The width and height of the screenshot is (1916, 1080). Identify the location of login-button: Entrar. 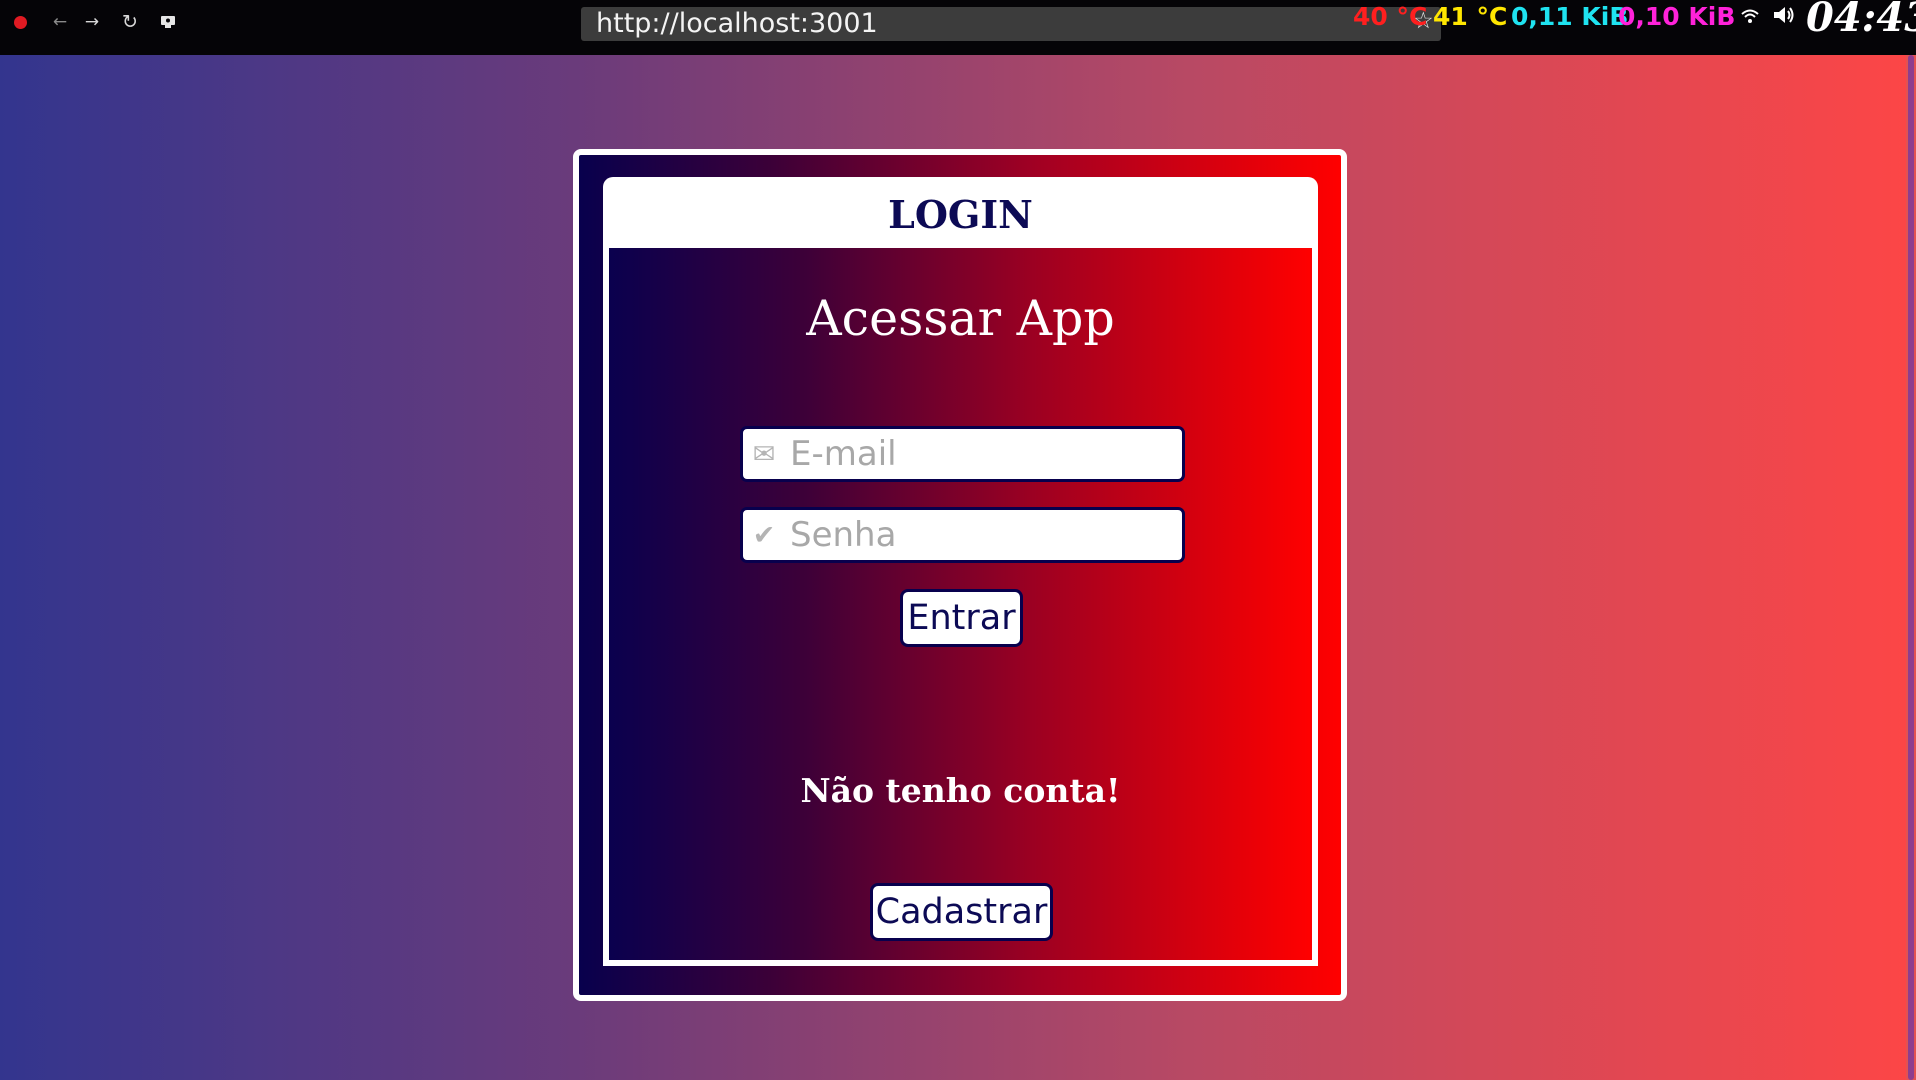
(961, 618).